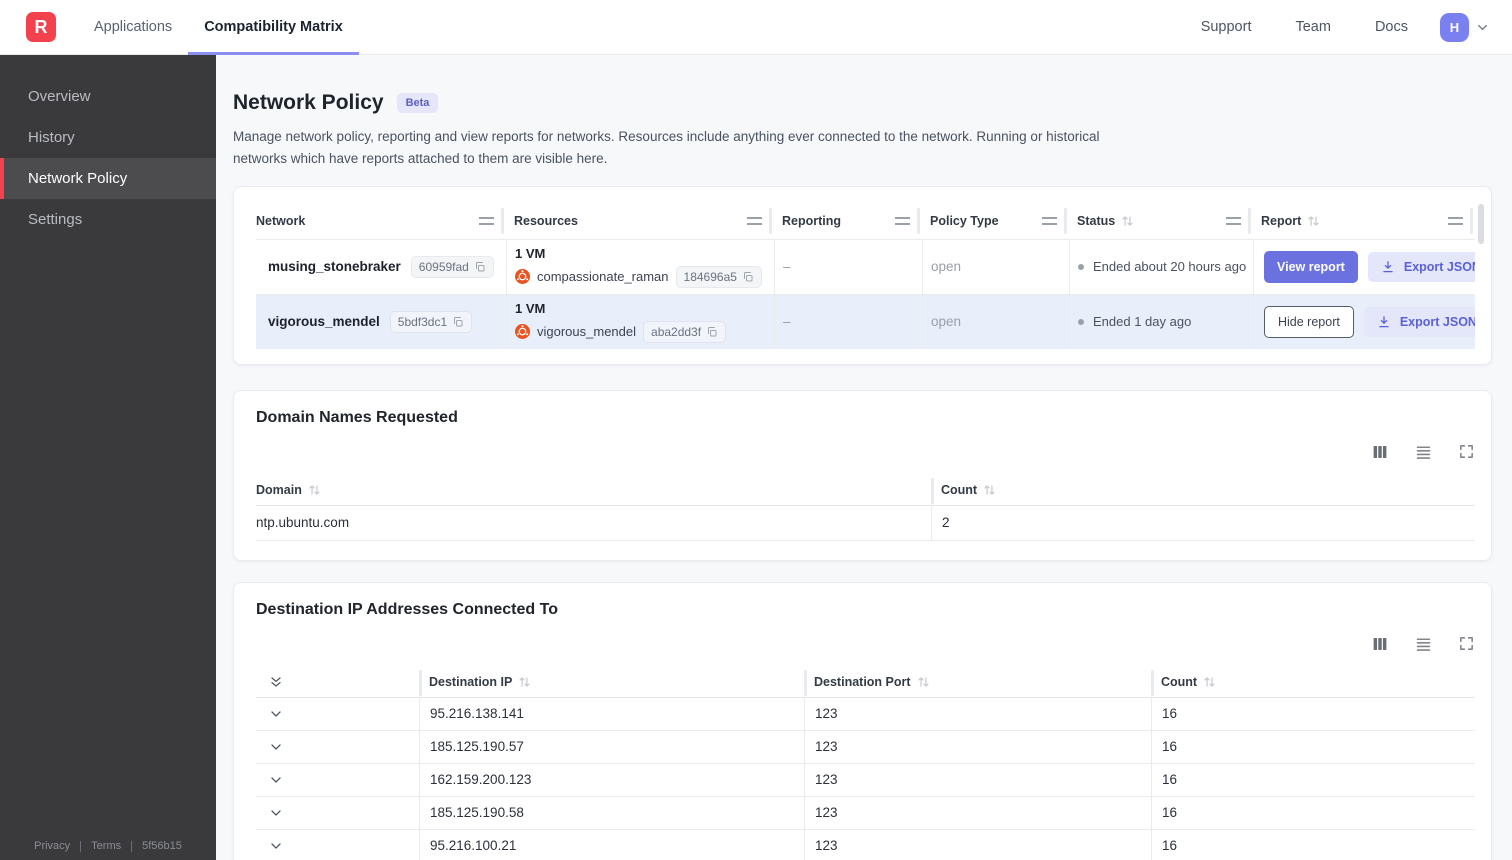  What do you see at coordinates (452, 266) in the screenshot?
I see `network-id-badge: 60959fad` at bounding box center [452, 266].